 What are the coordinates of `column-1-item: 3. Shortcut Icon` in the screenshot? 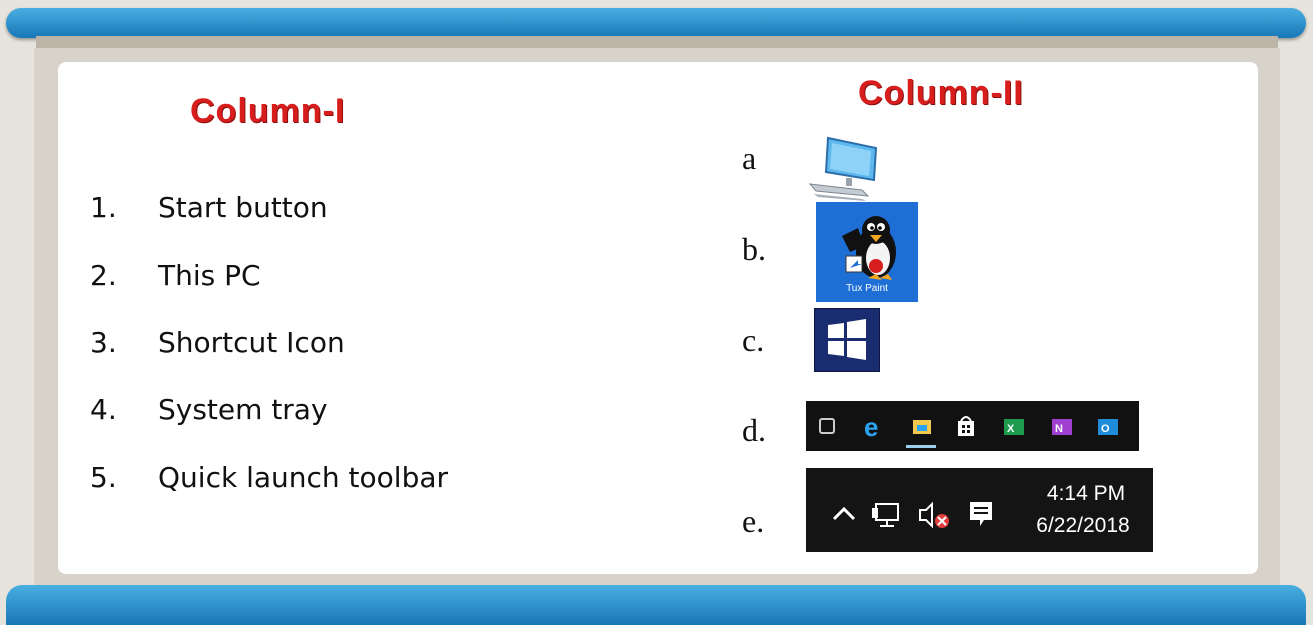 It's located at (217, 342).